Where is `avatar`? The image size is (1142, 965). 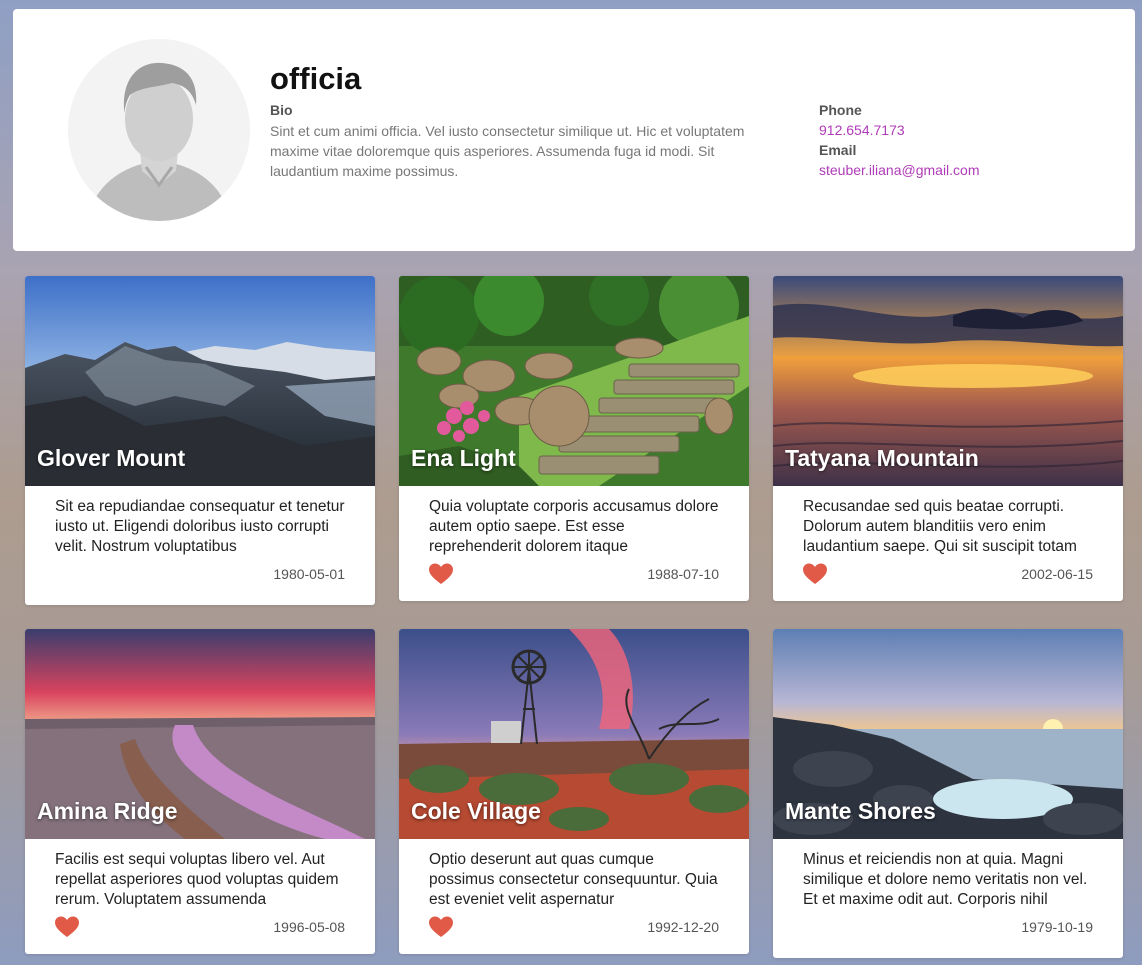 avatar is located at coordinates (159, 130).